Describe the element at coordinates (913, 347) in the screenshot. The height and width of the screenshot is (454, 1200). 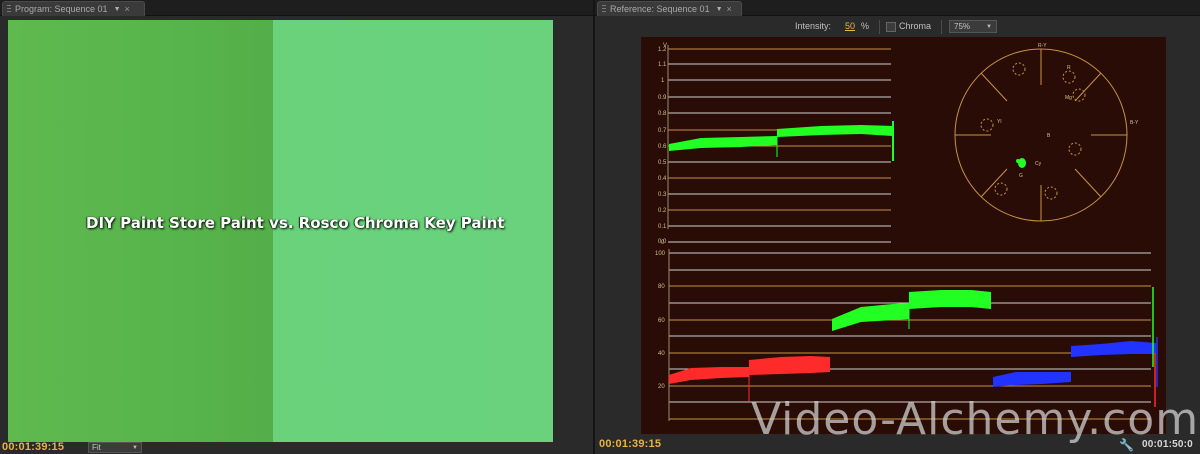
I see `parade-traces` at that location.